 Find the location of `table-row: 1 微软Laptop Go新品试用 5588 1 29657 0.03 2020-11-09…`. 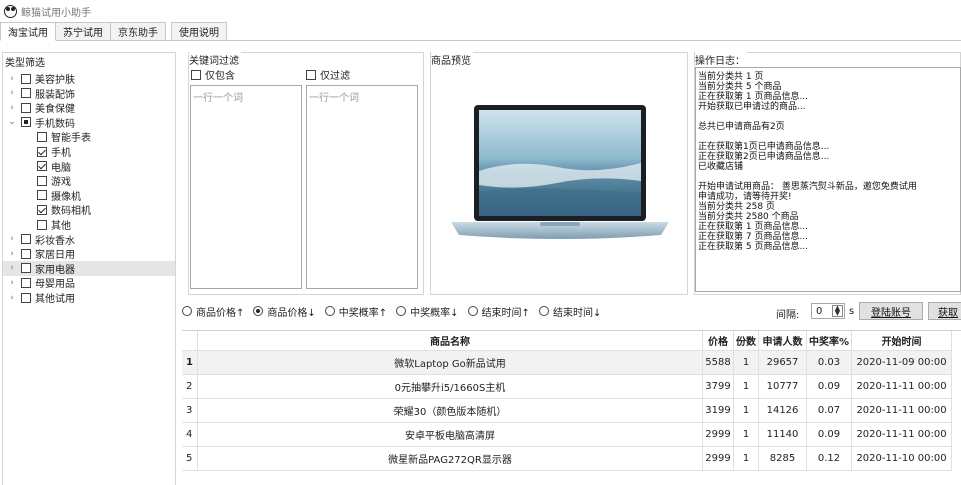

table-row: 1 微软Laptop Go新品试用 5588 1 29657 0.03 2020-11-09… is located at coordinates (571, 363).